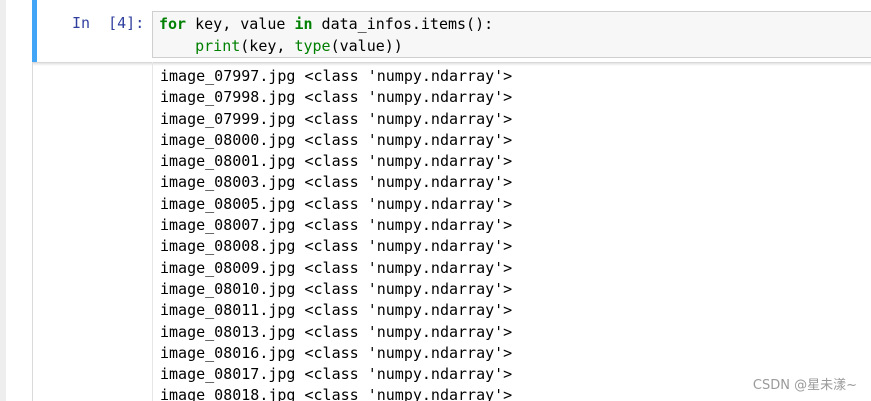  Describe the element at coordinates (218, 46) in the screenshot. I see `builtin-print: print` at that location.